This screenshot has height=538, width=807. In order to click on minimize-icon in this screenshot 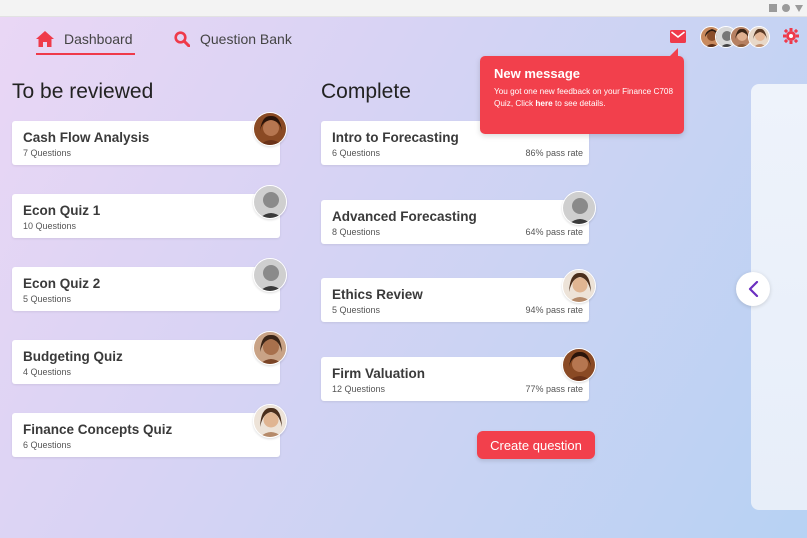, I will do `click(773, 8)`.